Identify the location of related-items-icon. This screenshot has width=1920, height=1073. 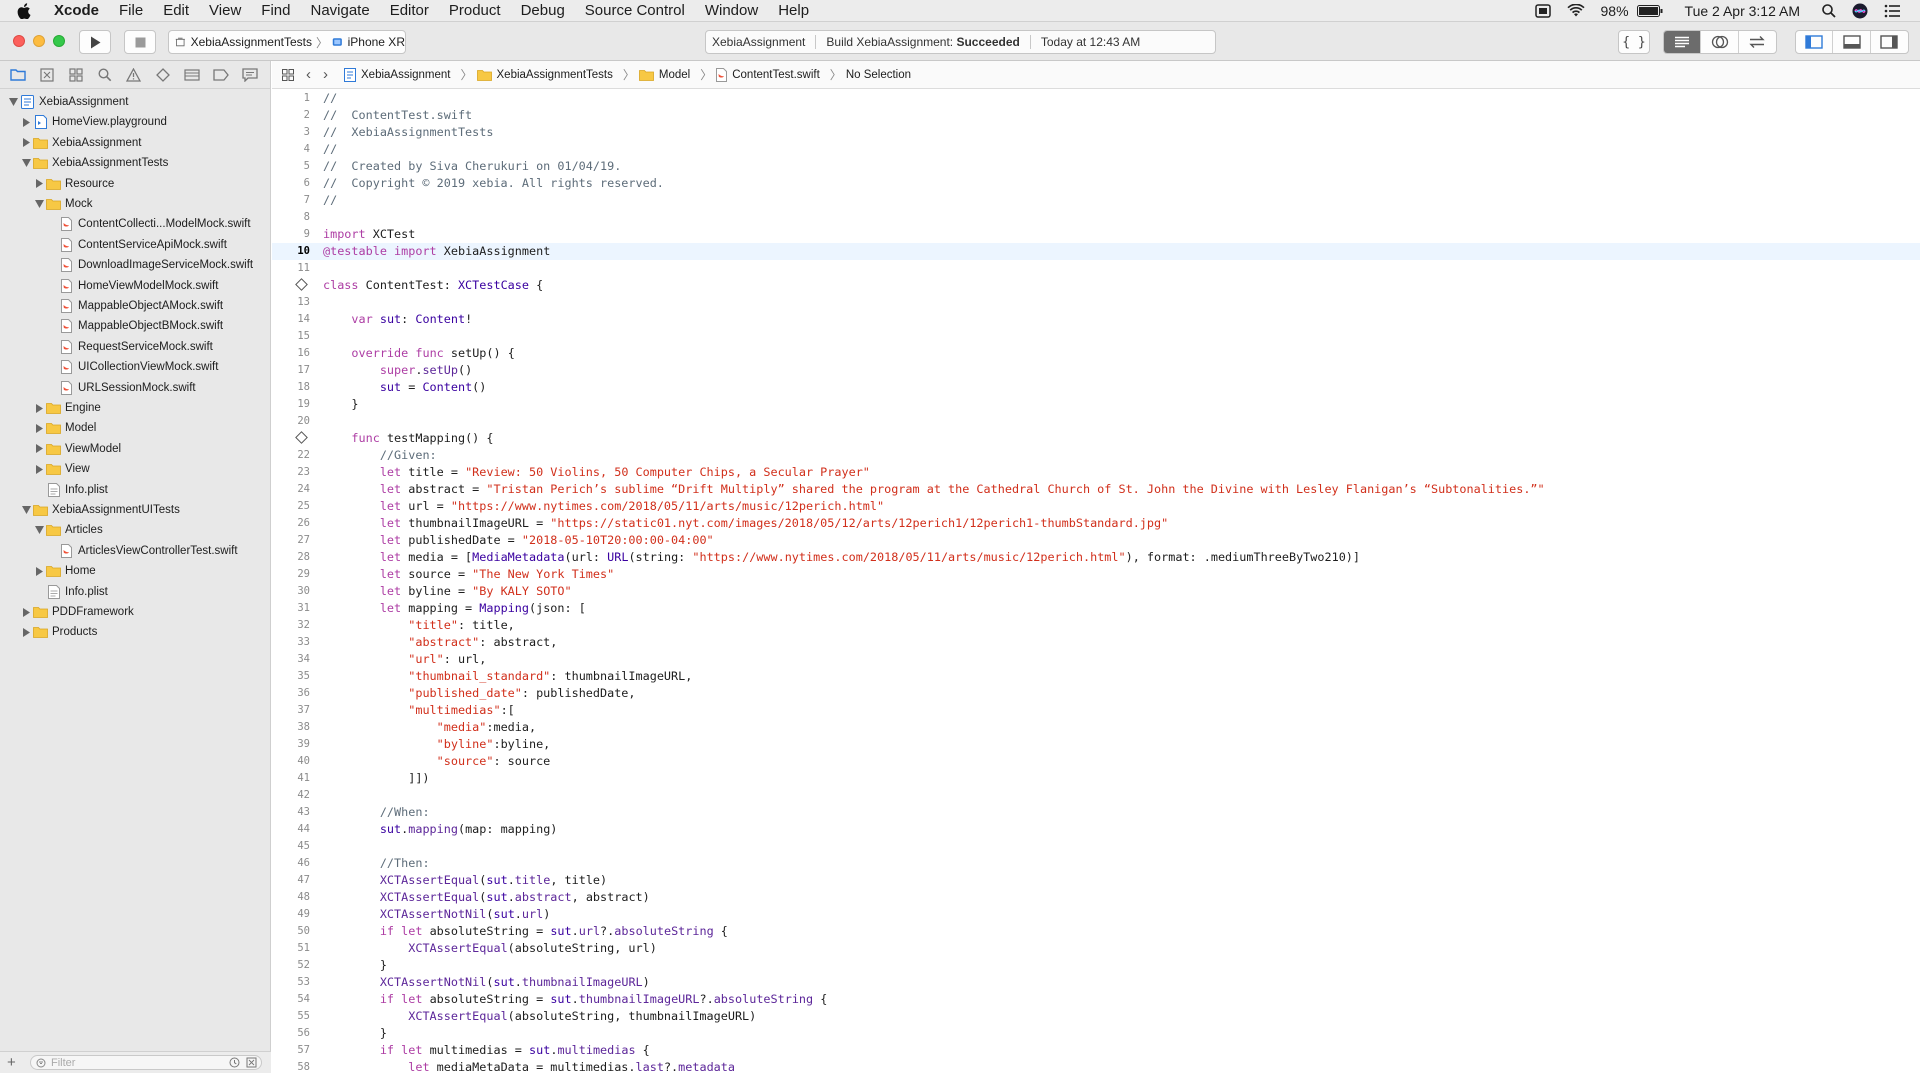
(288, 74).